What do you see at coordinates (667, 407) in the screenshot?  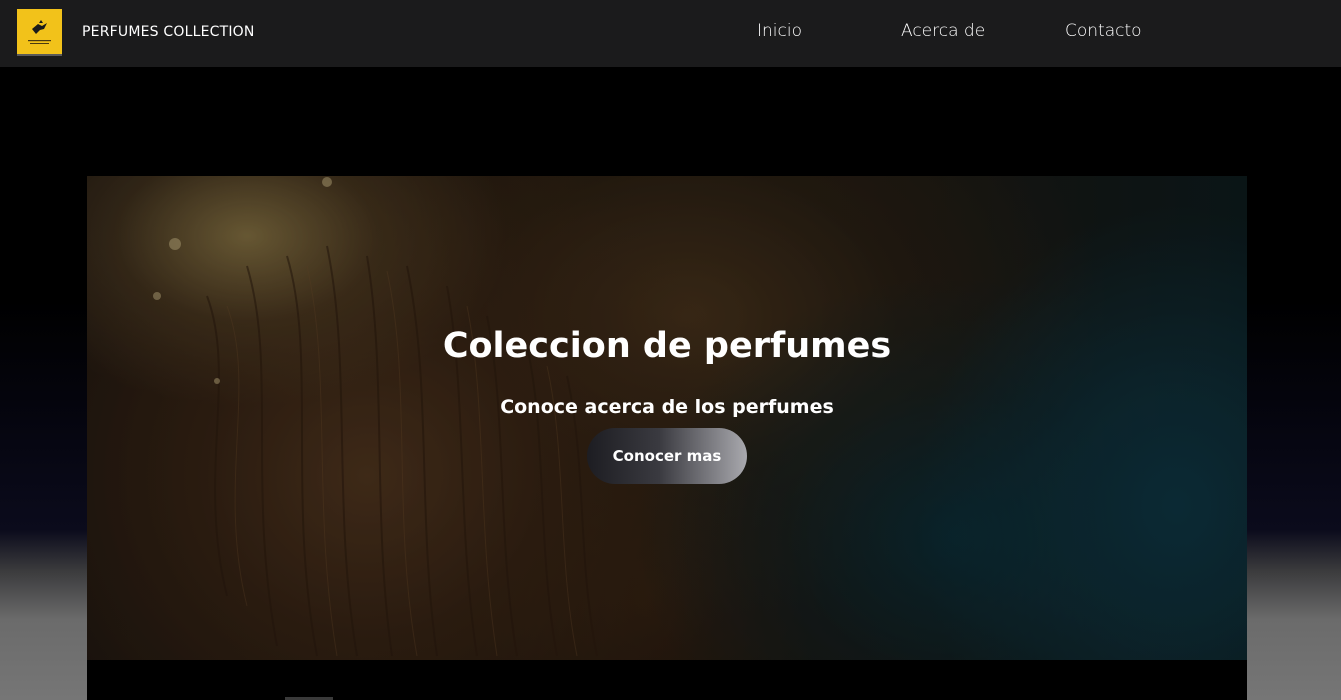 I see `hero-subtitle: Conoce acerca de los perfumes` at bounding box center [667, 407].